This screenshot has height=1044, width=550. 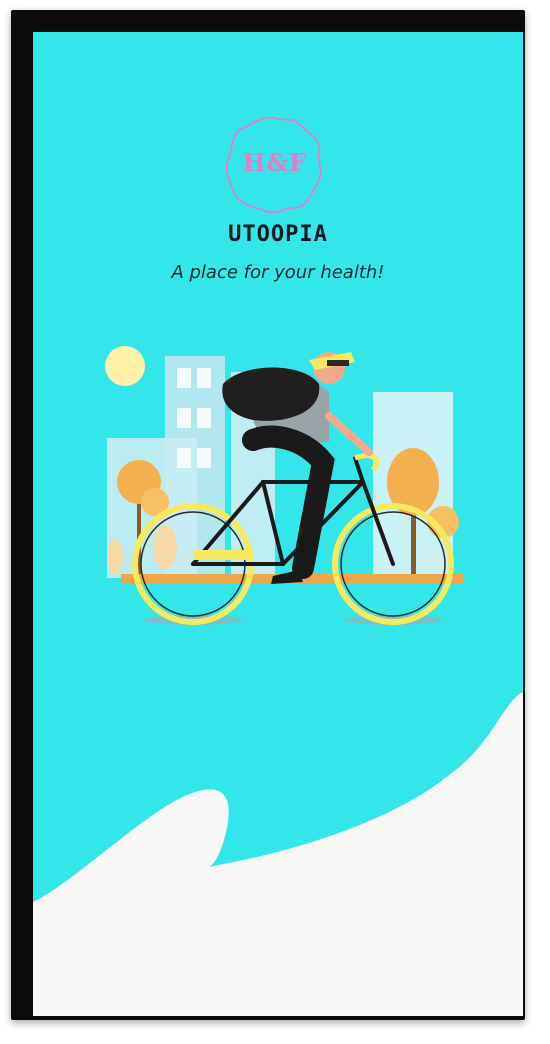 I want to click on sun-icon, so click(x=125, y=366).